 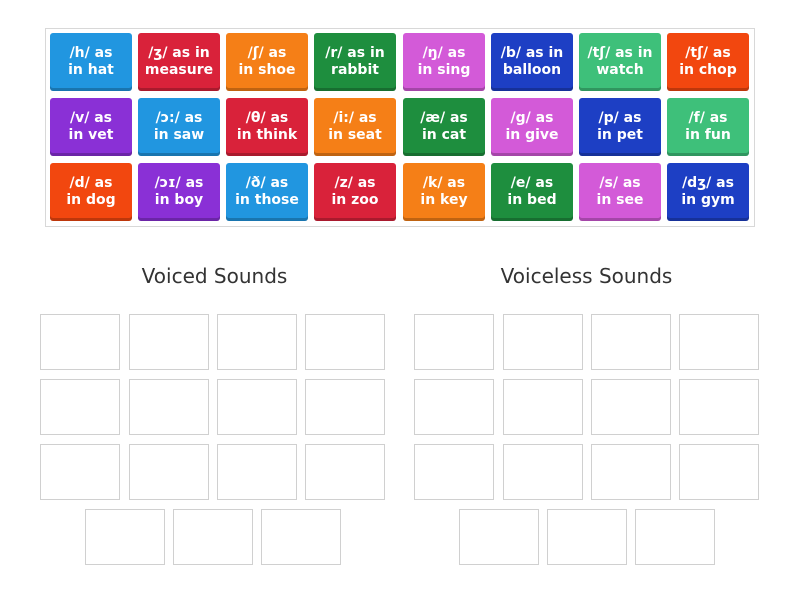 I want to click on sound-tile-label: /ɔɪ/ as in boy, so click(x=179, y=191).